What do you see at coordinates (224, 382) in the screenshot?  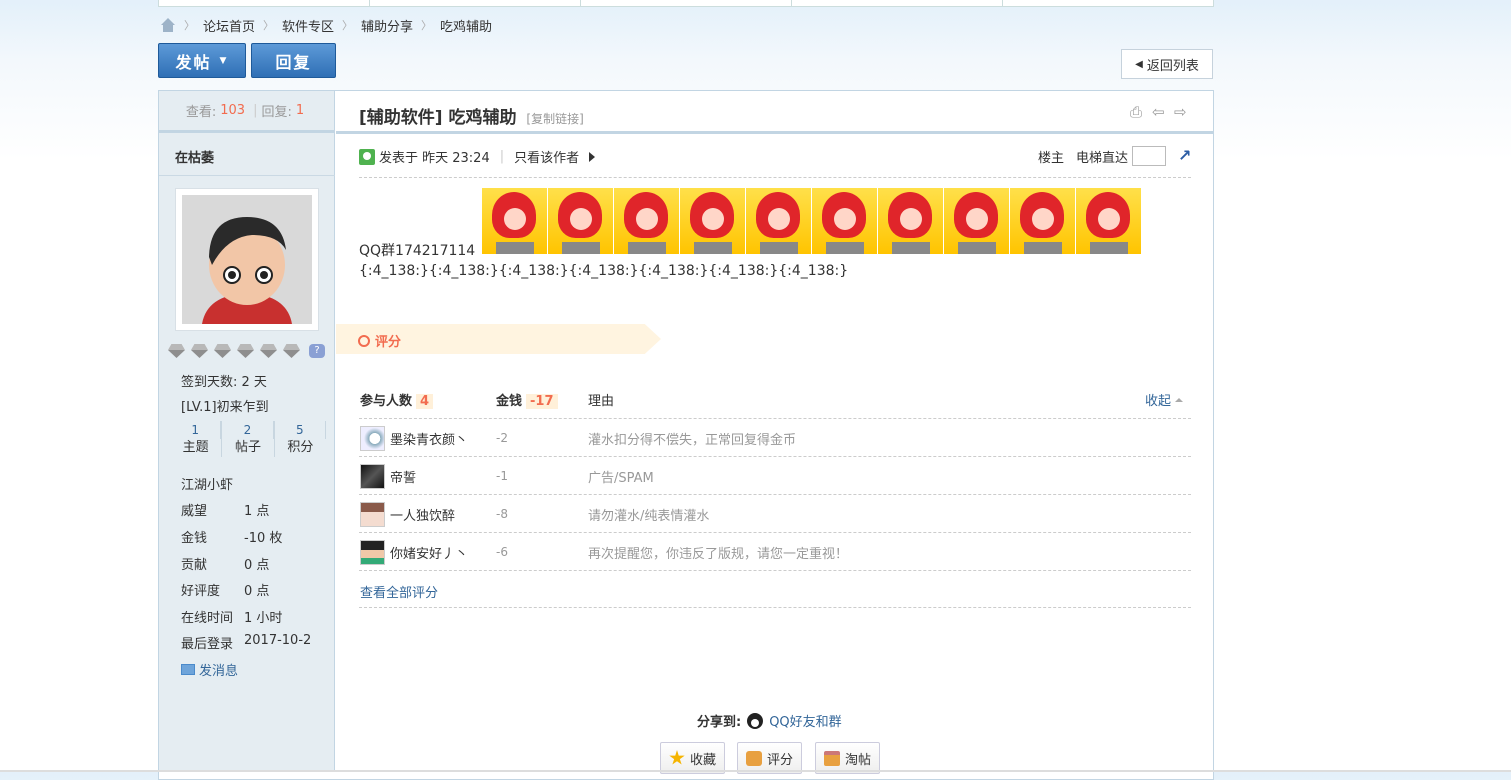 I see `signin-days: 签到天数: 2 天` at bounding box center [224, 382].